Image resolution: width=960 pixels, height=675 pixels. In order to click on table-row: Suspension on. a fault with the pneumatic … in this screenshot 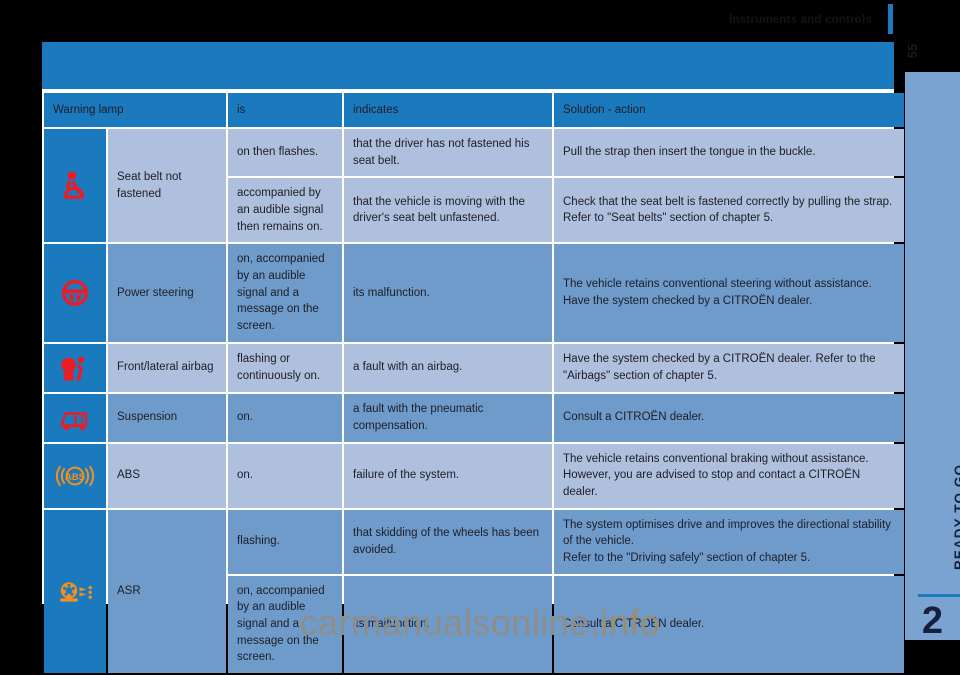, I will do `click(474, 417)`.